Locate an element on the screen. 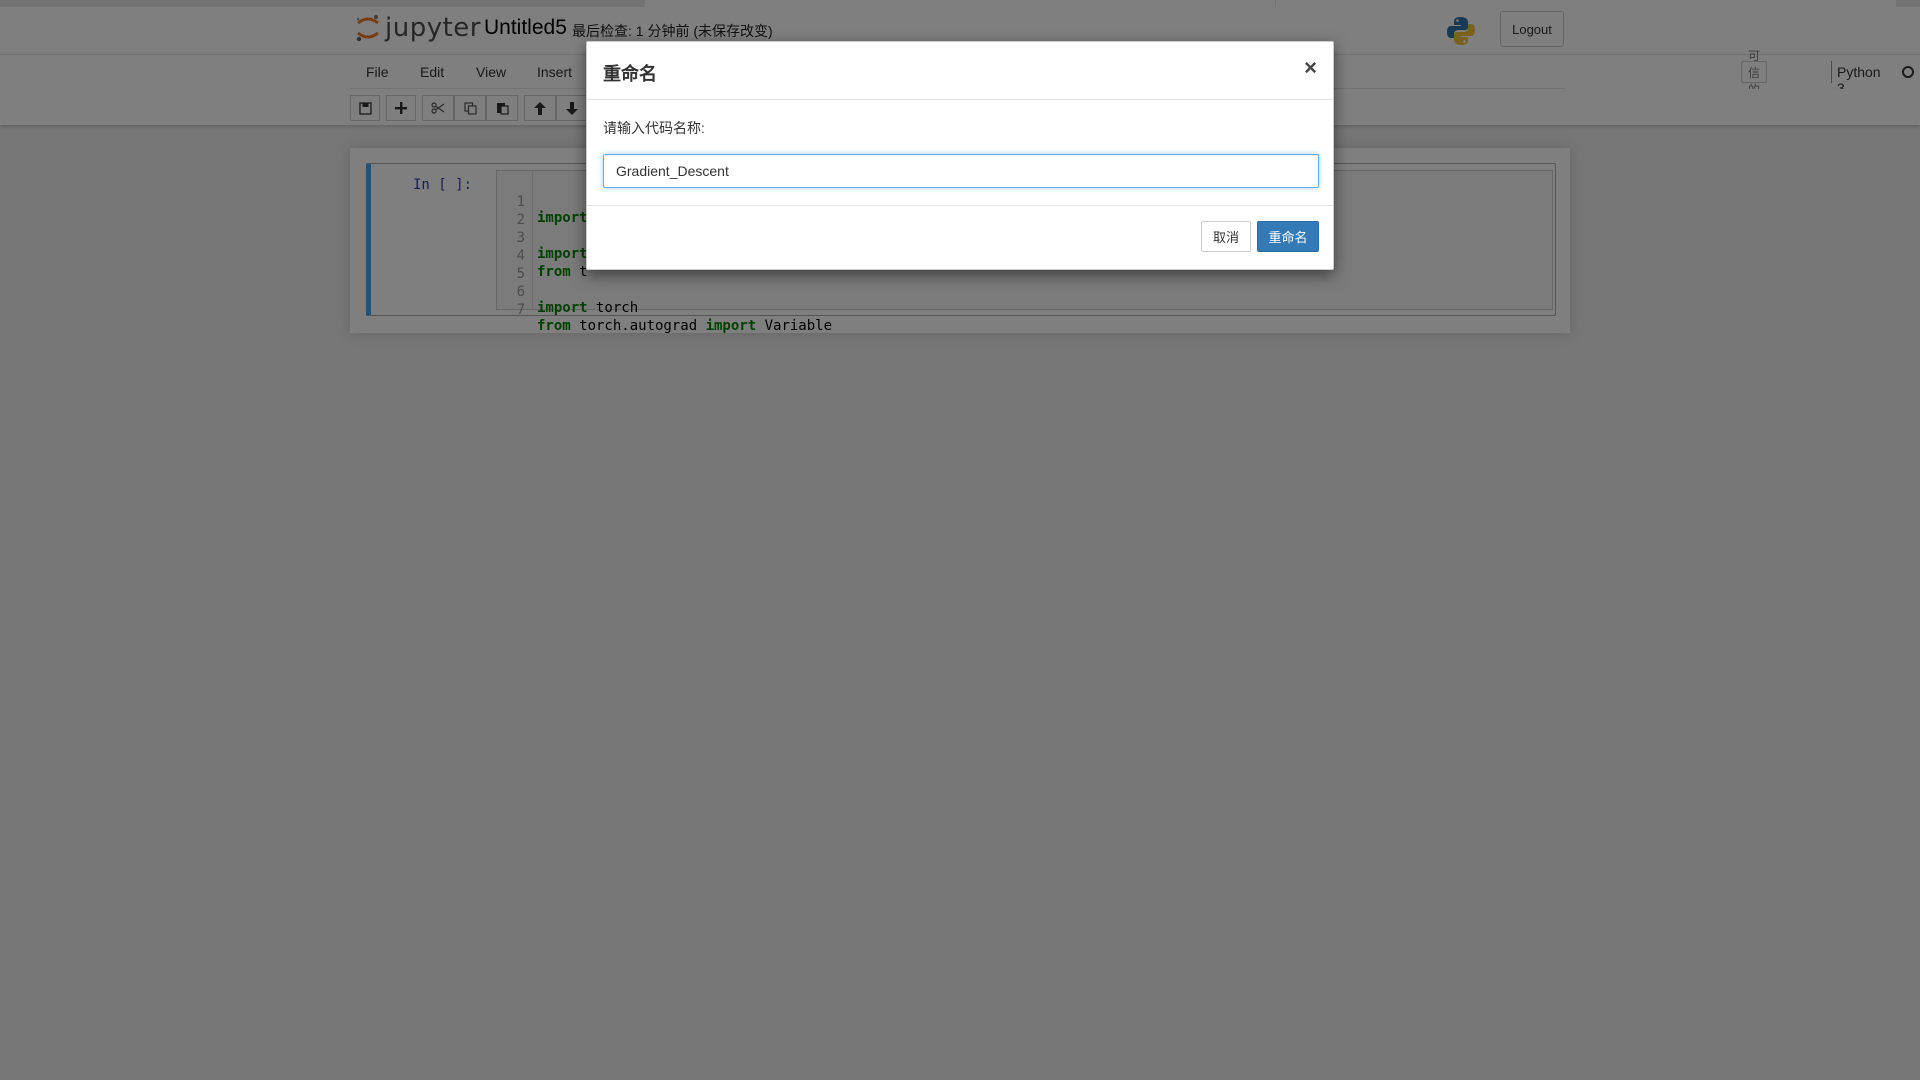 Image resolution: width=1920 pixels, height=1080 pixels. dialog-title: 重命名 is located at coordinates (630, 74).